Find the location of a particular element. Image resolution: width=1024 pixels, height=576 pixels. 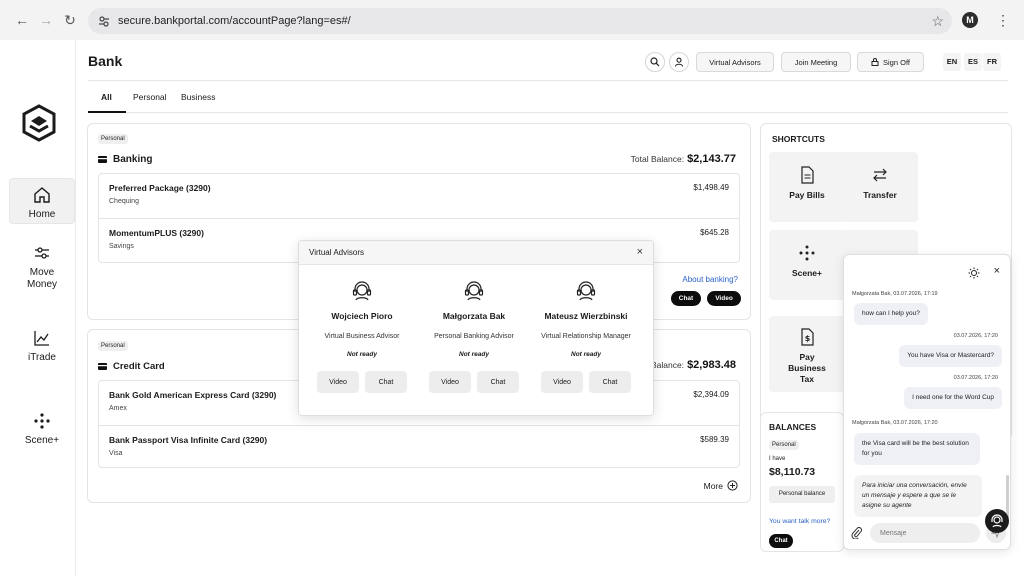

paperclip-icon is located at coordinates (857, 533).